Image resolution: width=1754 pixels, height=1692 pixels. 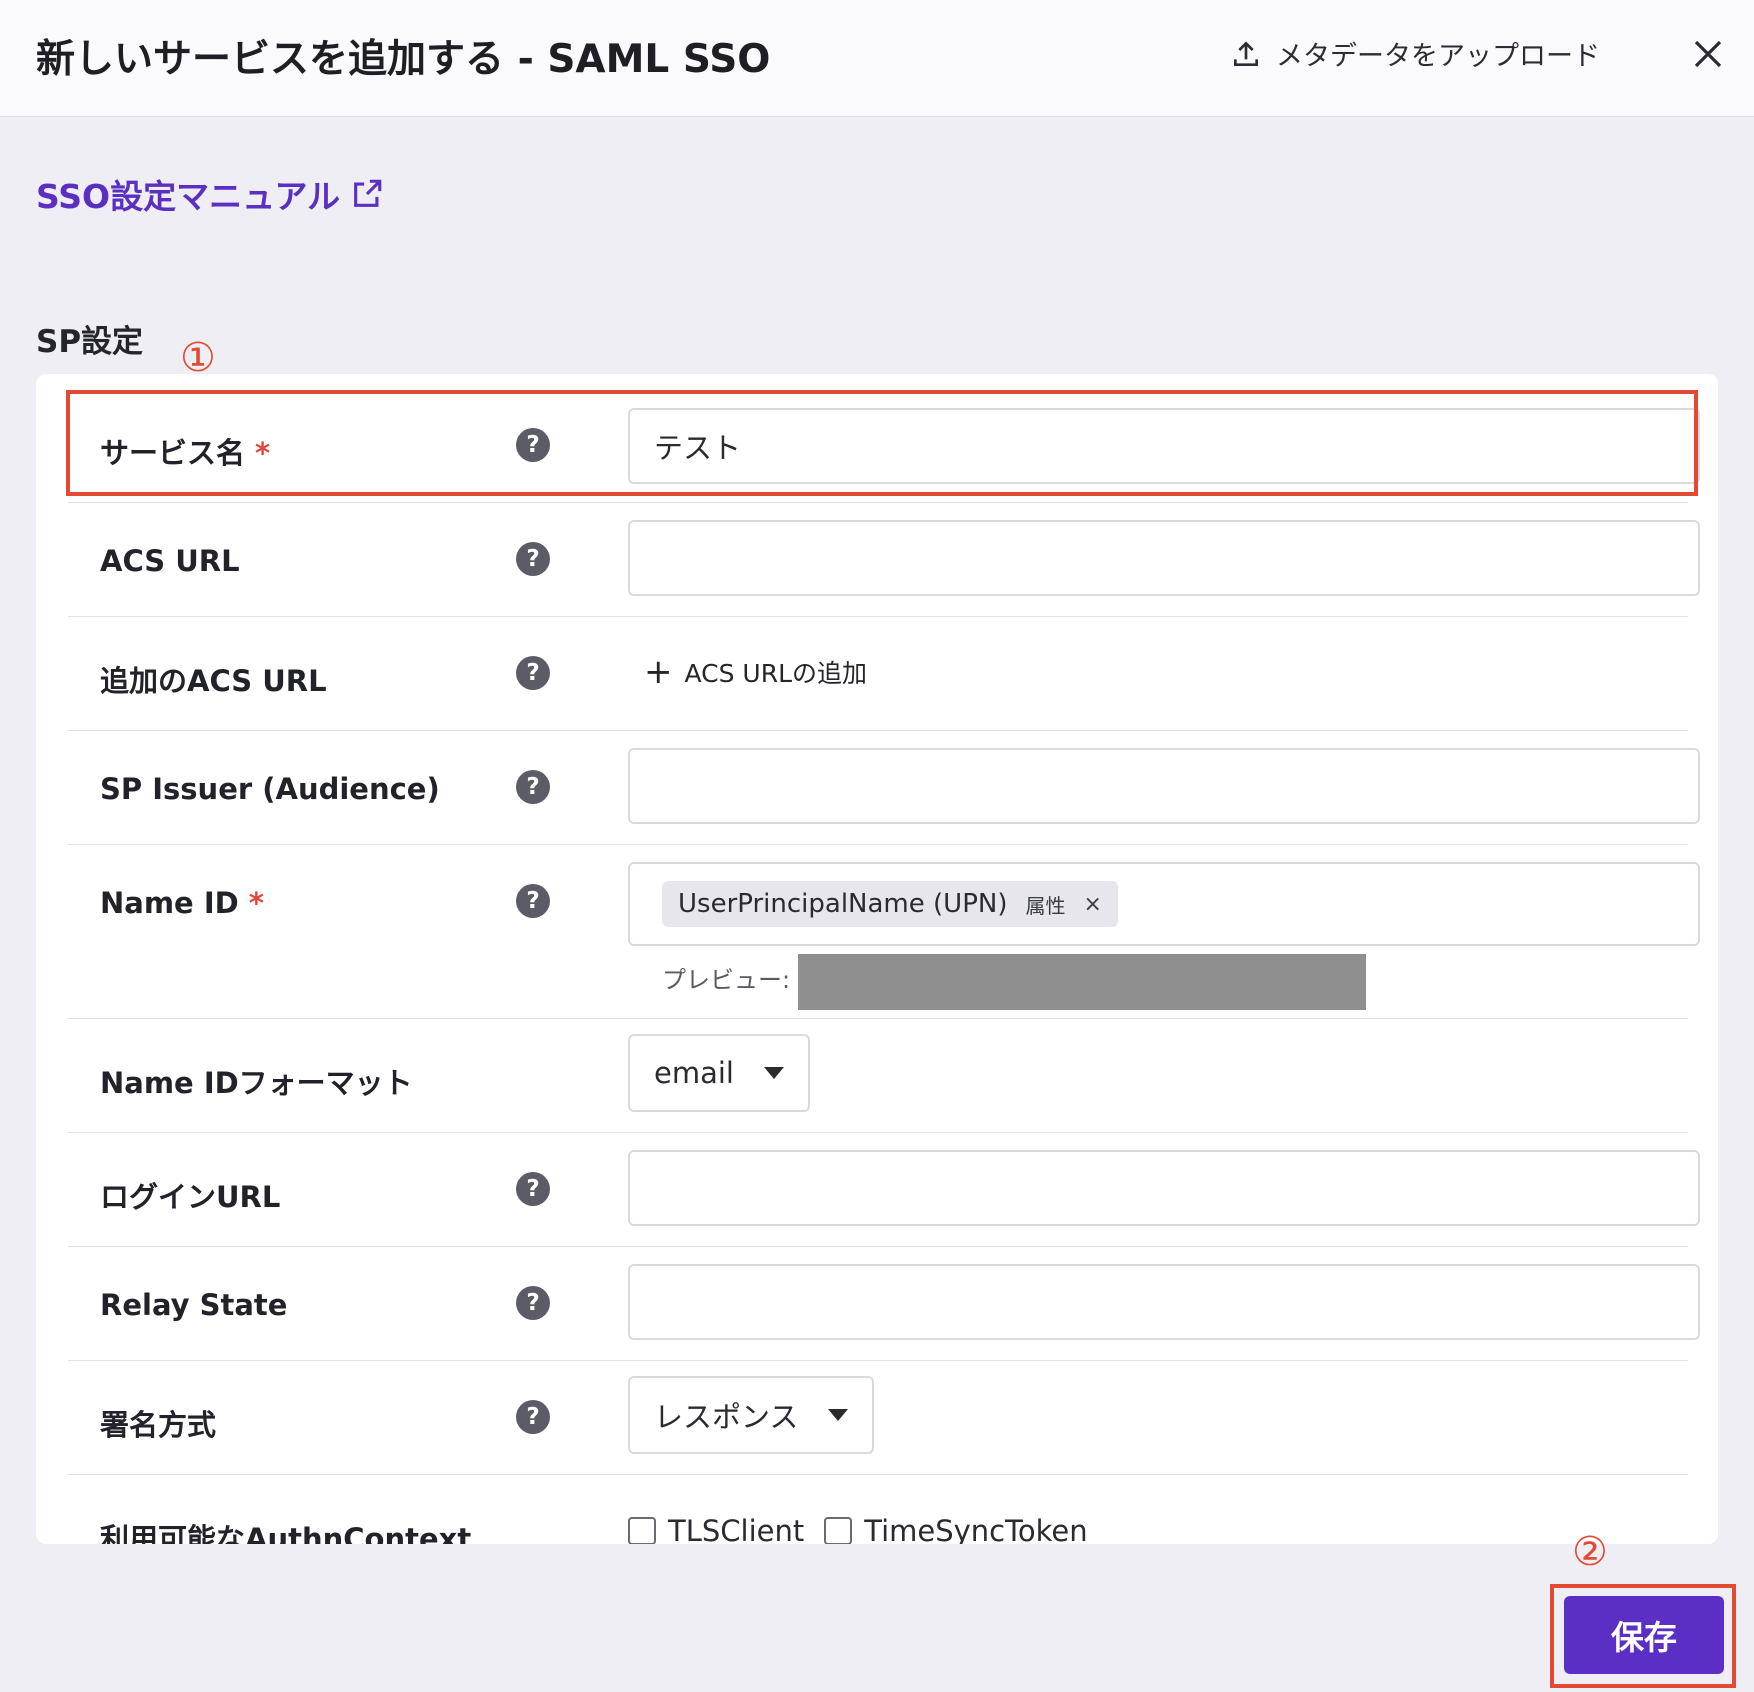 What do you see at coordinates (726, 980) in the screenshot?
I see `preview-label: プレビュー:` at bounding box center [726, 980].